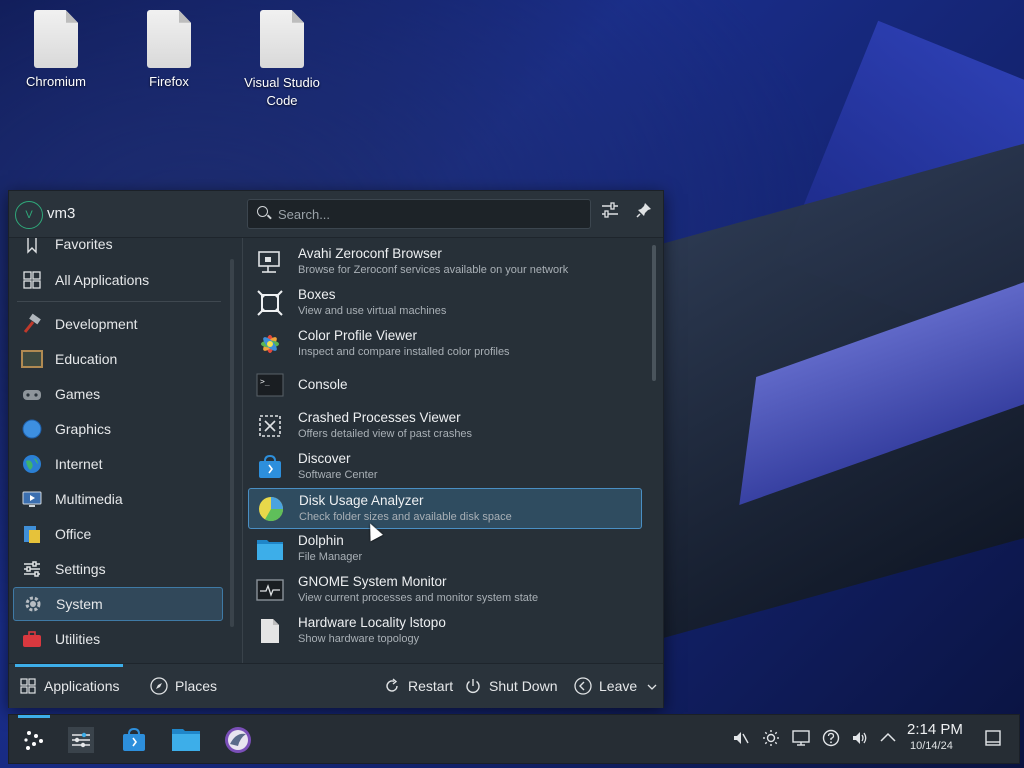 The width and height of the screenshot is (1024, 768). What do you see at coordinates (361, 500) in the screenshot?
I see `app-name: Disk Usage Analyzer` at bounding box center [361, 500].